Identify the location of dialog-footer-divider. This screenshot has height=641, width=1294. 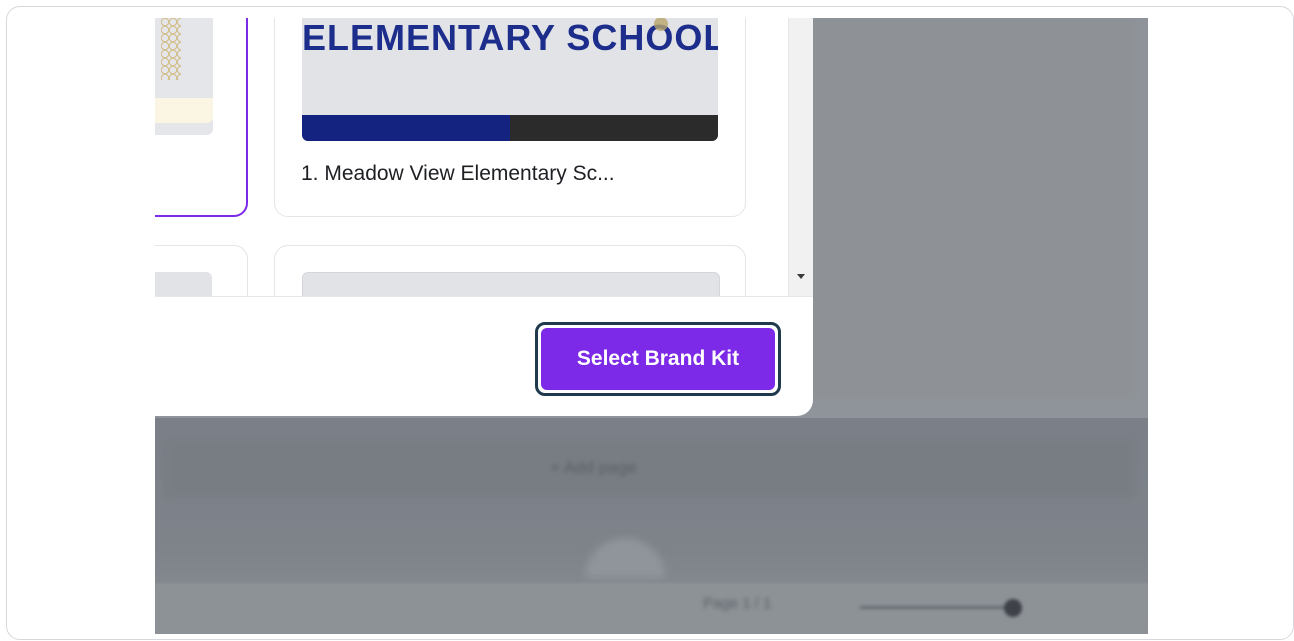
(484, 296).